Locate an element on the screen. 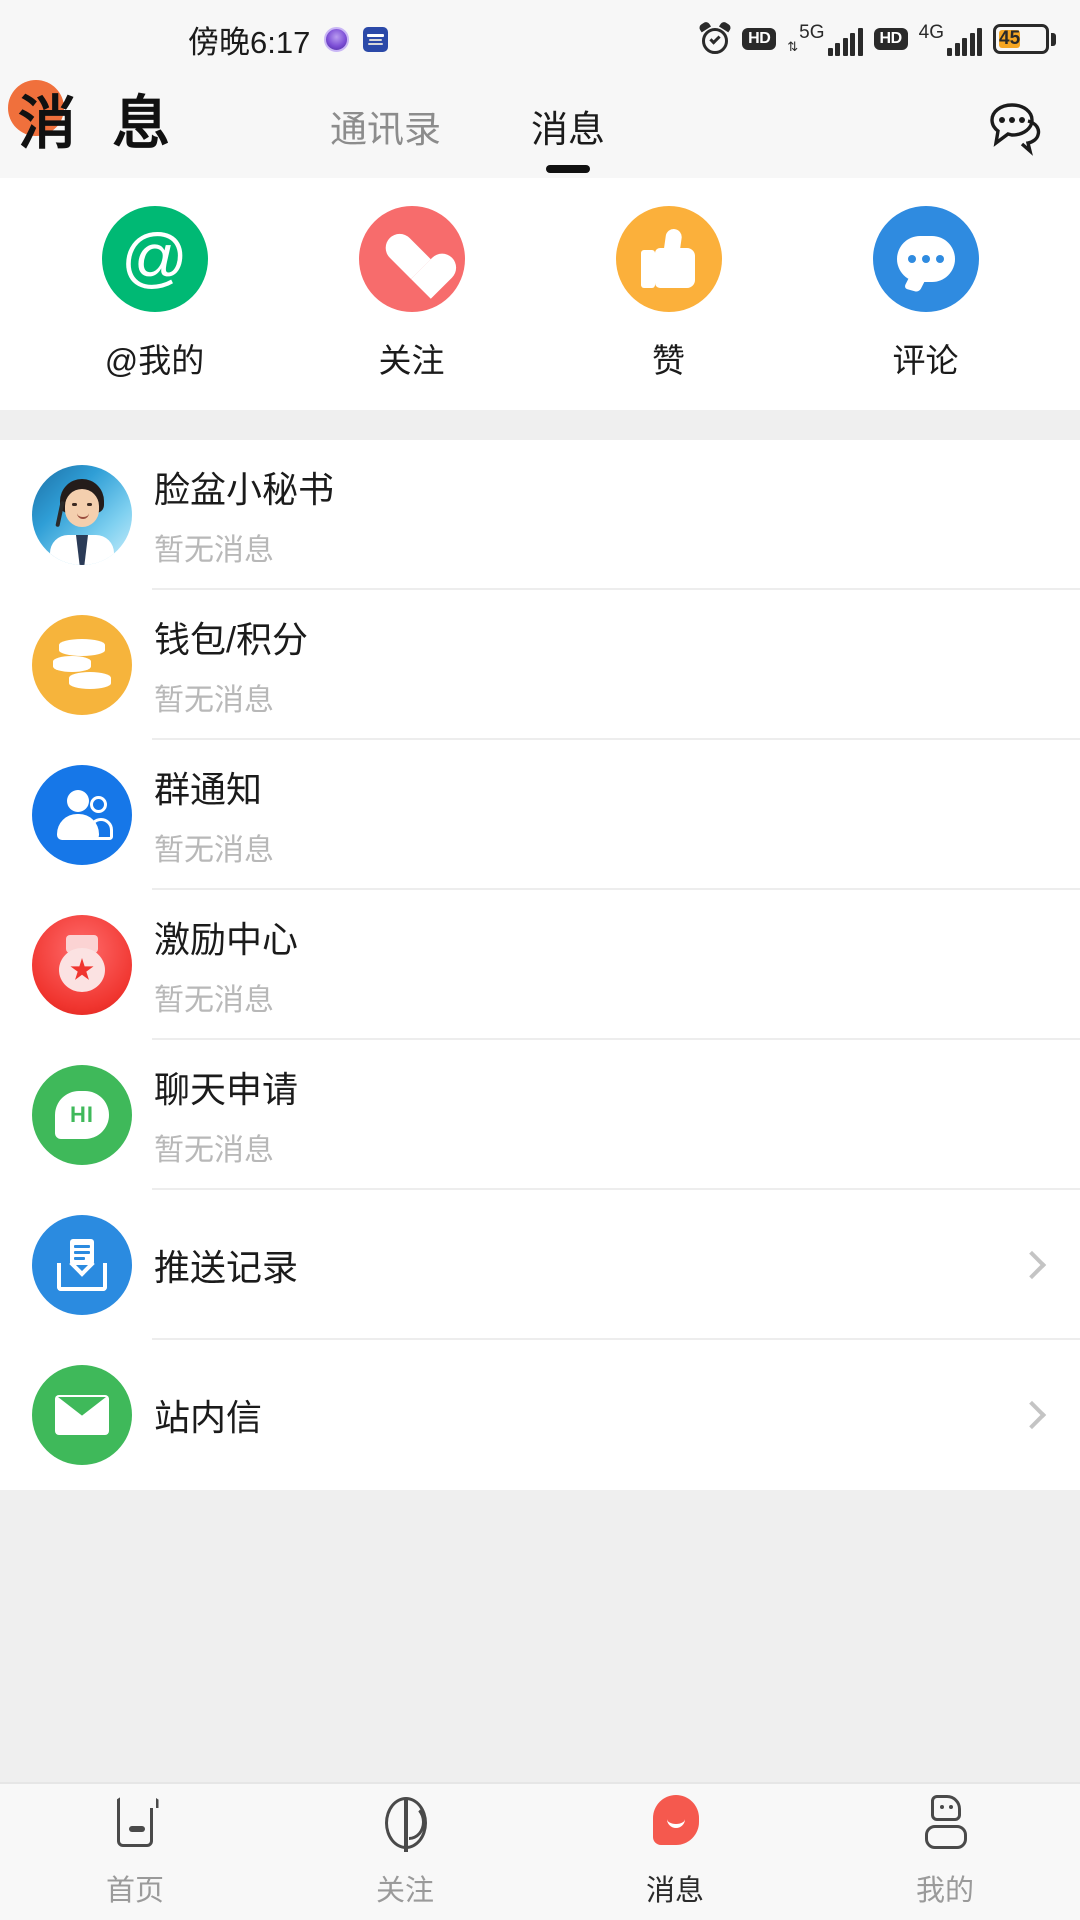  push-inbox-icon is located at coordinates (82, 1265).